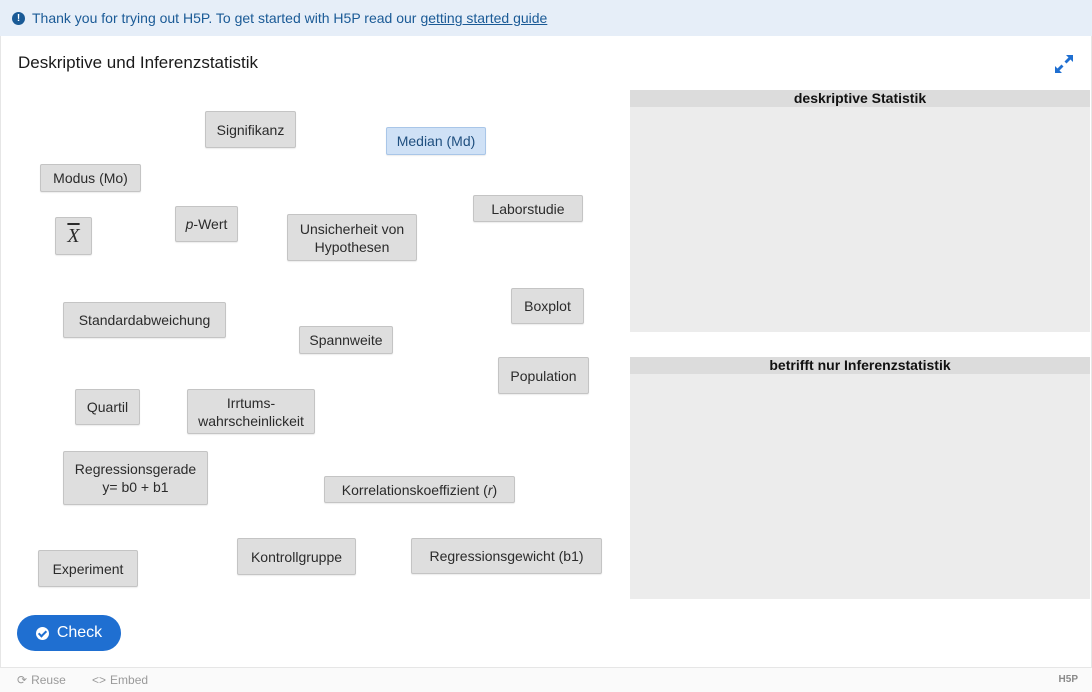 The width and height of the screenshot is (1092, 692). Describe the element at coordinates (210, 224) in the screenshot. I see `draggable-label: -Wert` at that location.